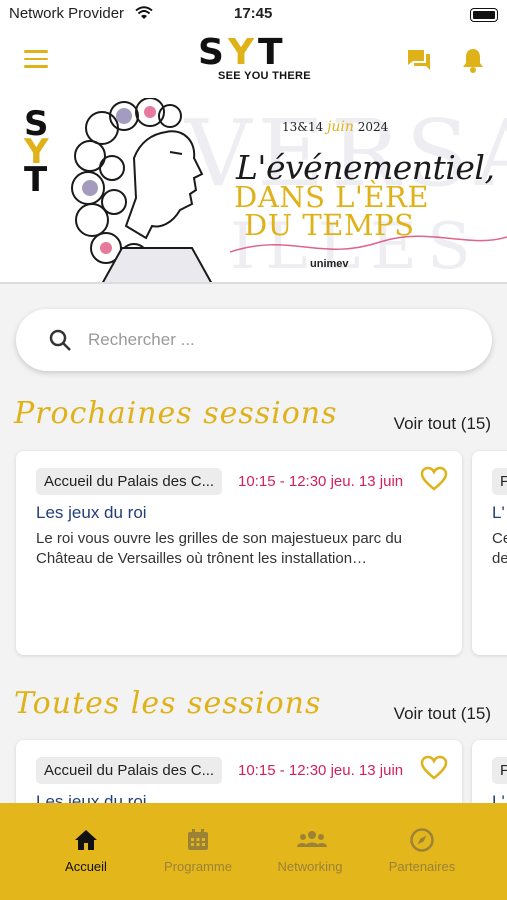  Describe the element at coordinates (168, 703) in the screenshot. I see `section-title-all: Toutes les sessions` at that location.